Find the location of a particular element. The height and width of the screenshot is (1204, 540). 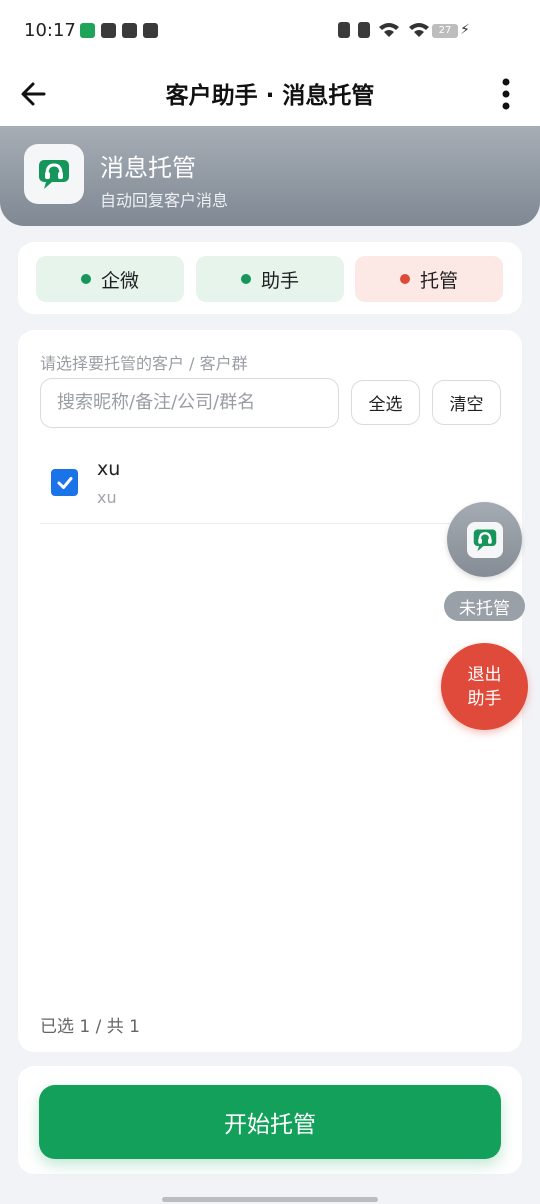

home-indicator is located at coordinates (270, 1199).